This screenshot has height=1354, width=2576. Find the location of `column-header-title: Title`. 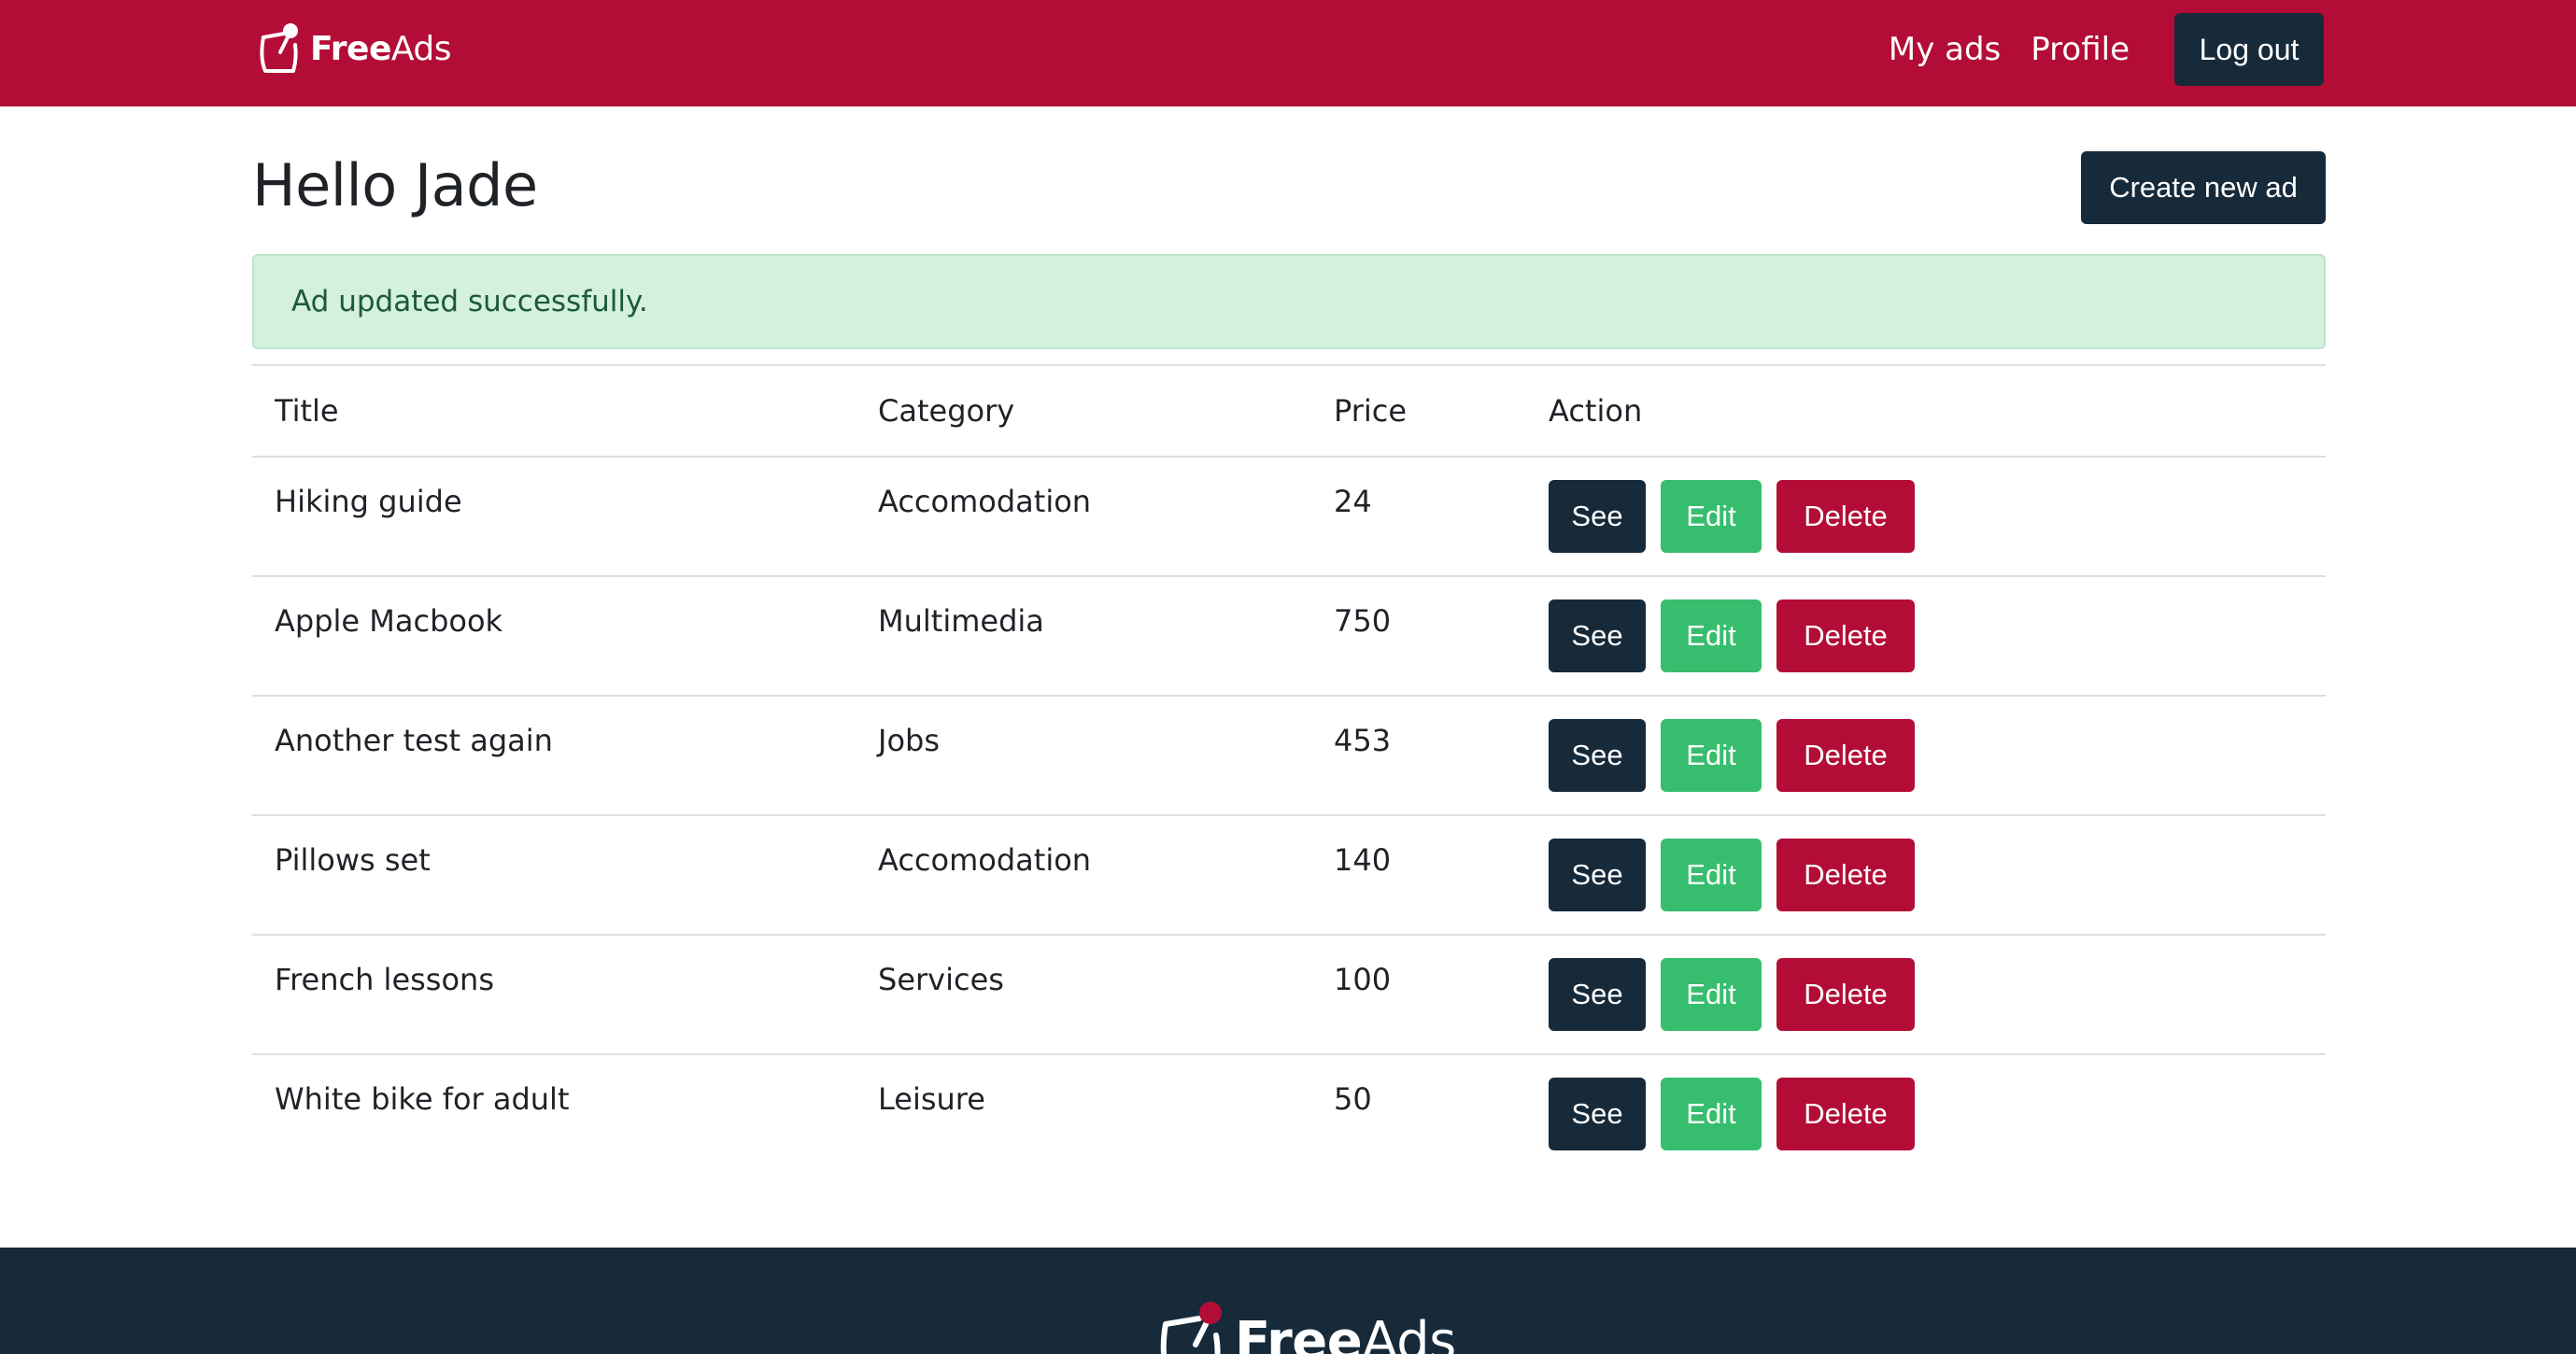

column-header-title: Title is located at coordinates (554, 411).